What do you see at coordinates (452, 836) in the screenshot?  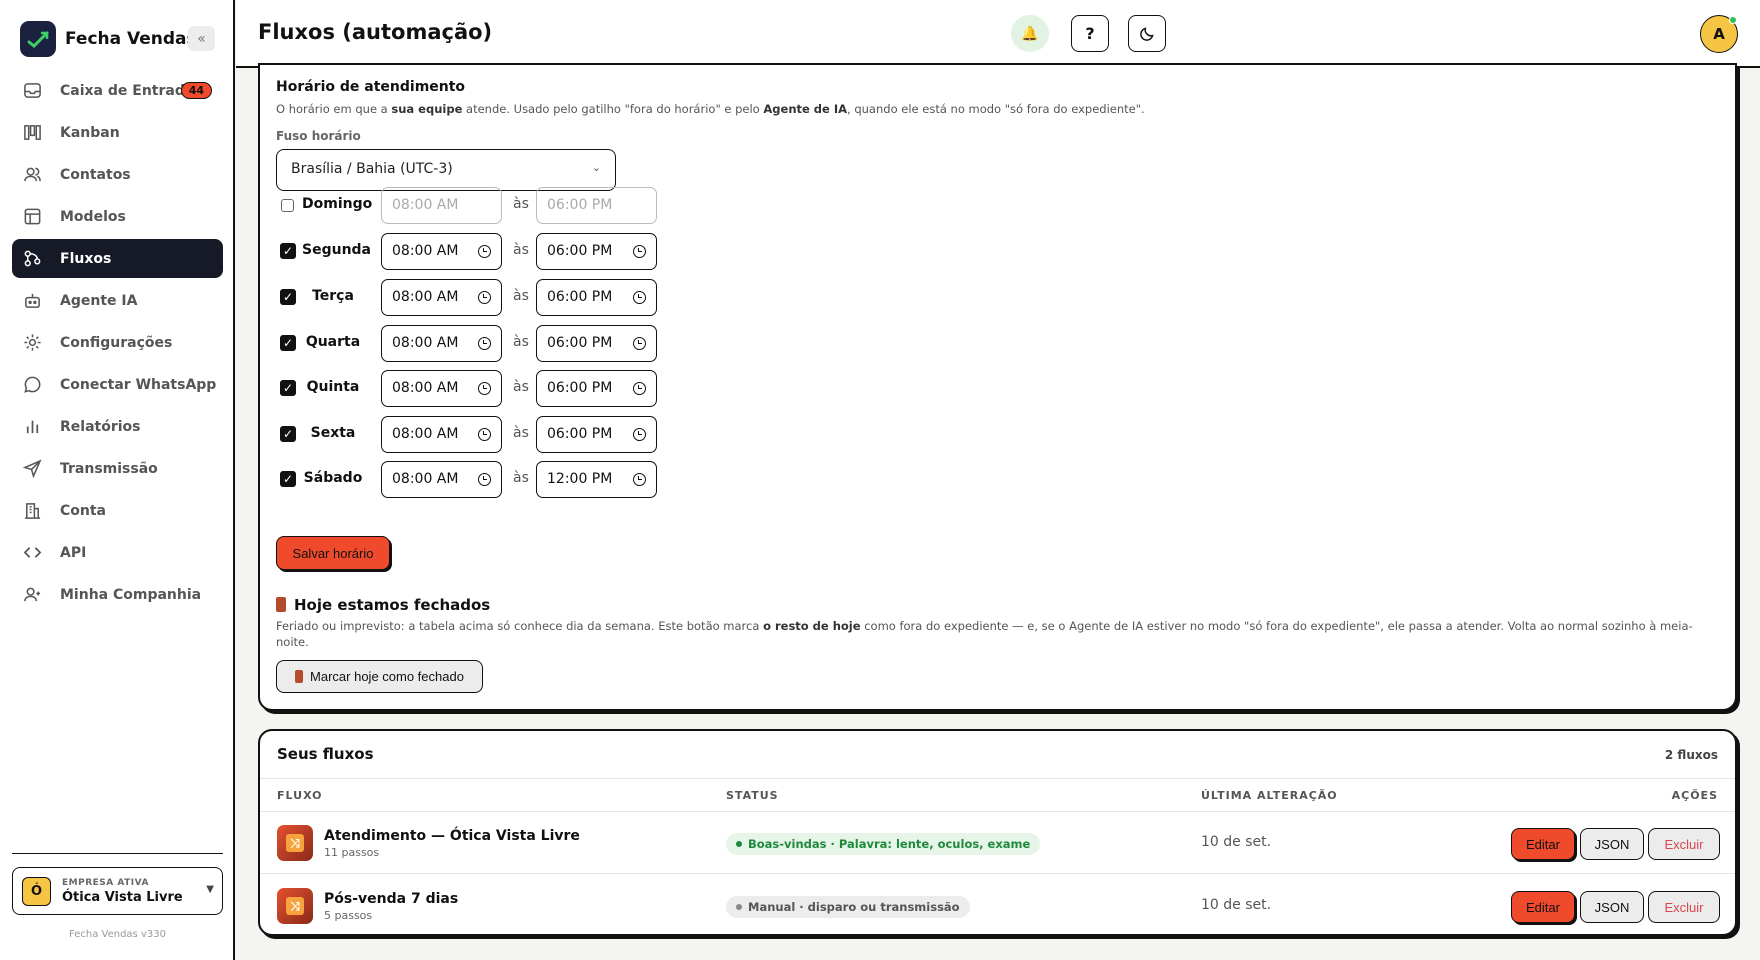 I see `flow-name: Atendimento — Ótica Vista Livre` at bounding box center [452, 836].